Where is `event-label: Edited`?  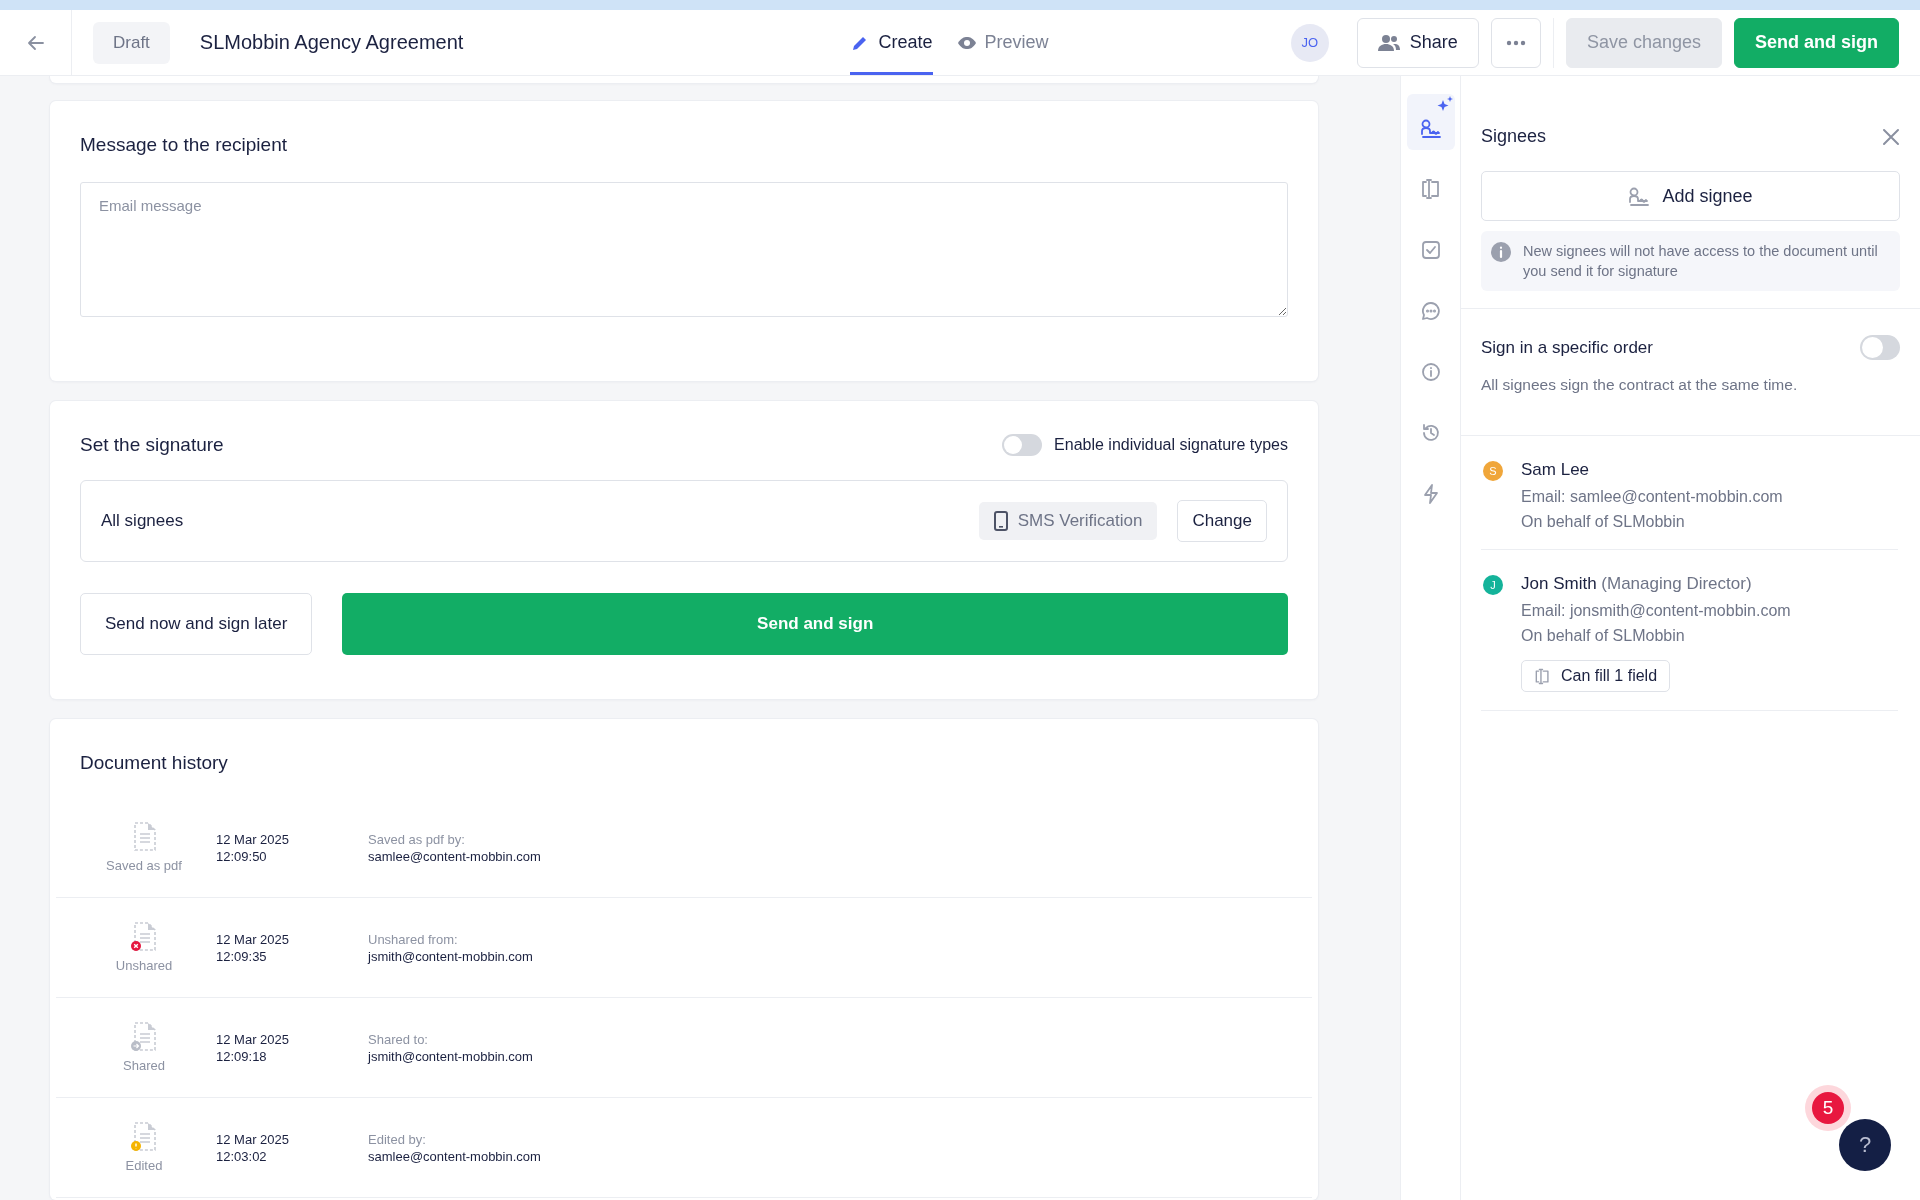 event-label: Edited is located at coordinates (144, 1165).